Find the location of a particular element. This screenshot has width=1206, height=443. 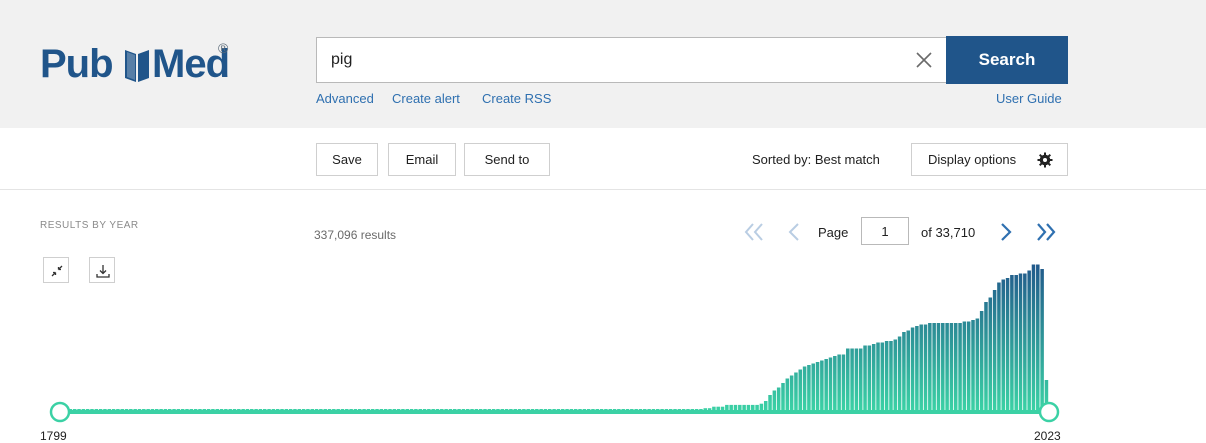

range-handle-start is located at coordinates (60, 412).